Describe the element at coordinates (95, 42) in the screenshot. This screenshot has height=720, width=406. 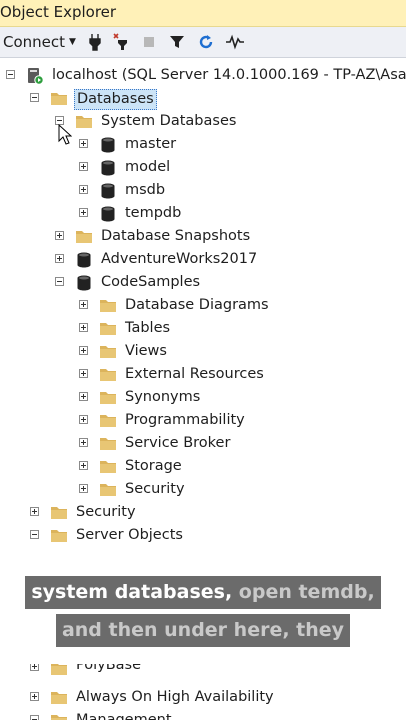
I see `connect-plug-icon` at that location.